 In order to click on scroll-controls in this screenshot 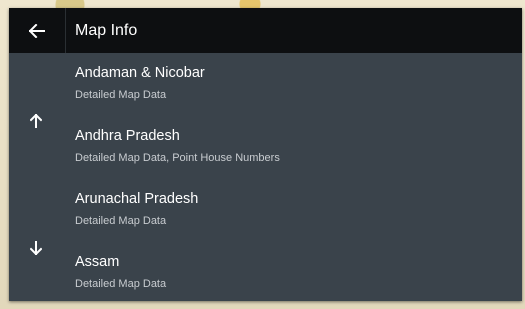, I will do `click(37, 177)`.